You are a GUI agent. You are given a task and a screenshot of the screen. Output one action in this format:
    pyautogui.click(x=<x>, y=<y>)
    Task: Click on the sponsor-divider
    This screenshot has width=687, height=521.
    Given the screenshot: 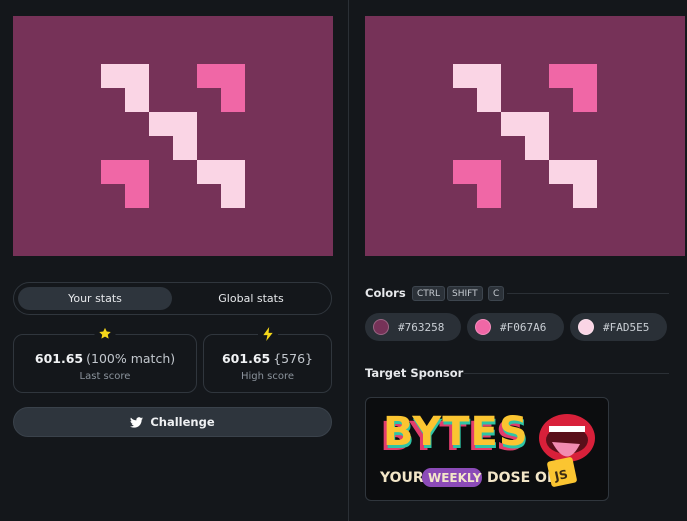 What is the action you would take?
    pyautogui.click(x=566, y=373)
    